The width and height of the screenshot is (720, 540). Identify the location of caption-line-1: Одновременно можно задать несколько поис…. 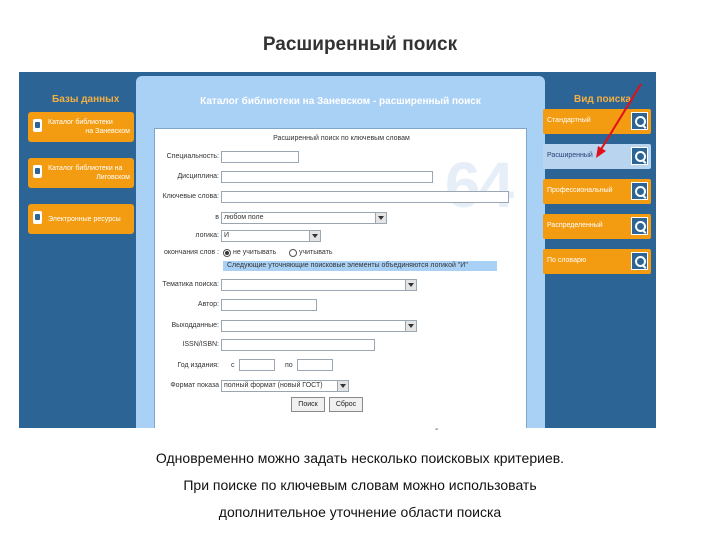
(360, 458).